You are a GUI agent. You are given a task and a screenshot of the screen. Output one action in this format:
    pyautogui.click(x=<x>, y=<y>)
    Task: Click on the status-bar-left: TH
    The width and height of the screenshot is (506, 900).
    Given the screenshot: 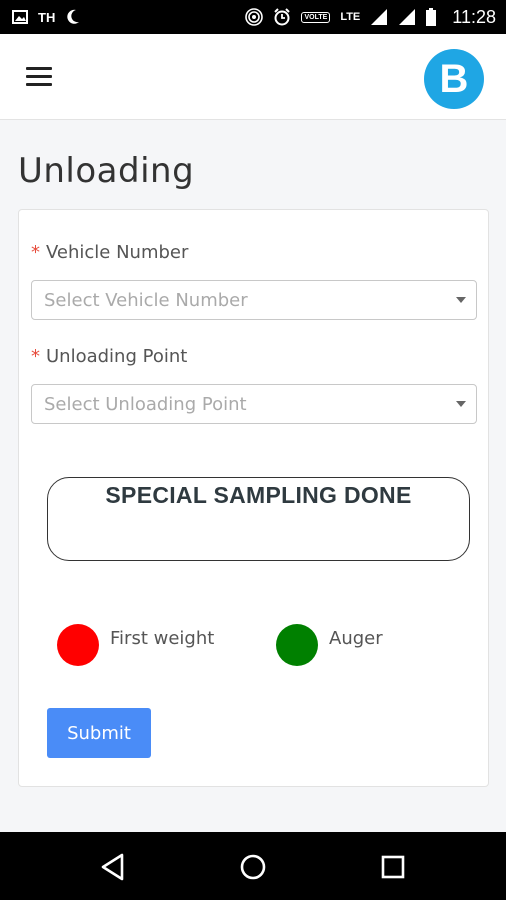 What is the action you would take?
    pyautogui.click(x=46, y=17)
    